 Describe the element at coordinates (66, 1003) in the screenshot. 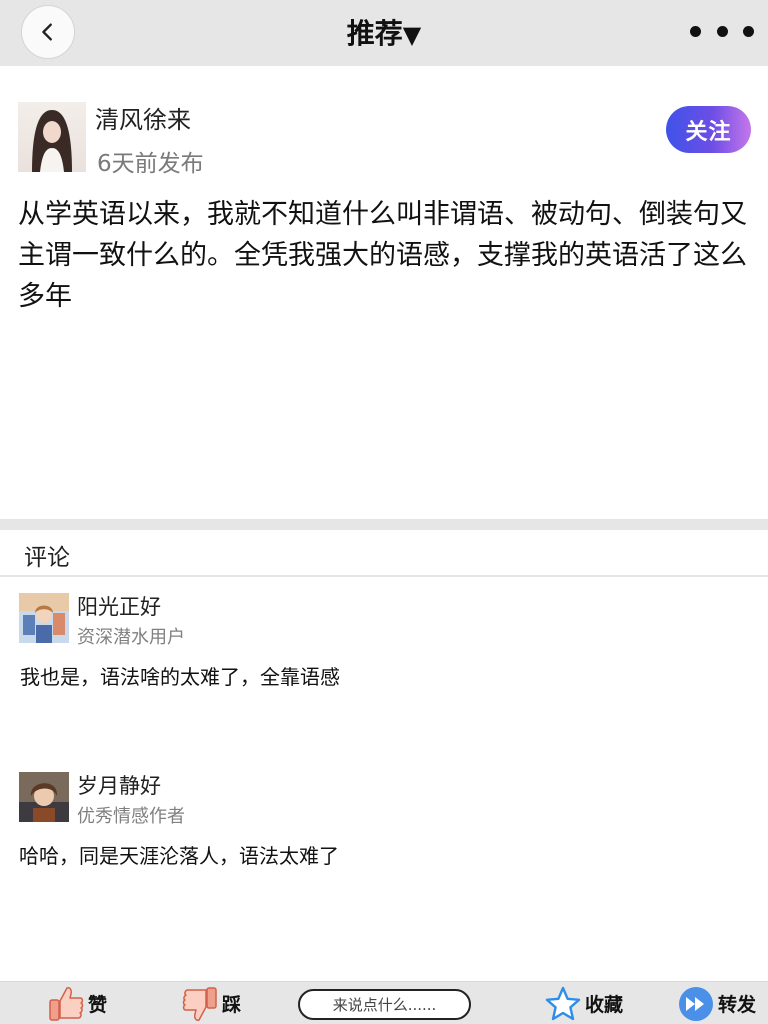

I see `thumbs-up-icon` at that location.